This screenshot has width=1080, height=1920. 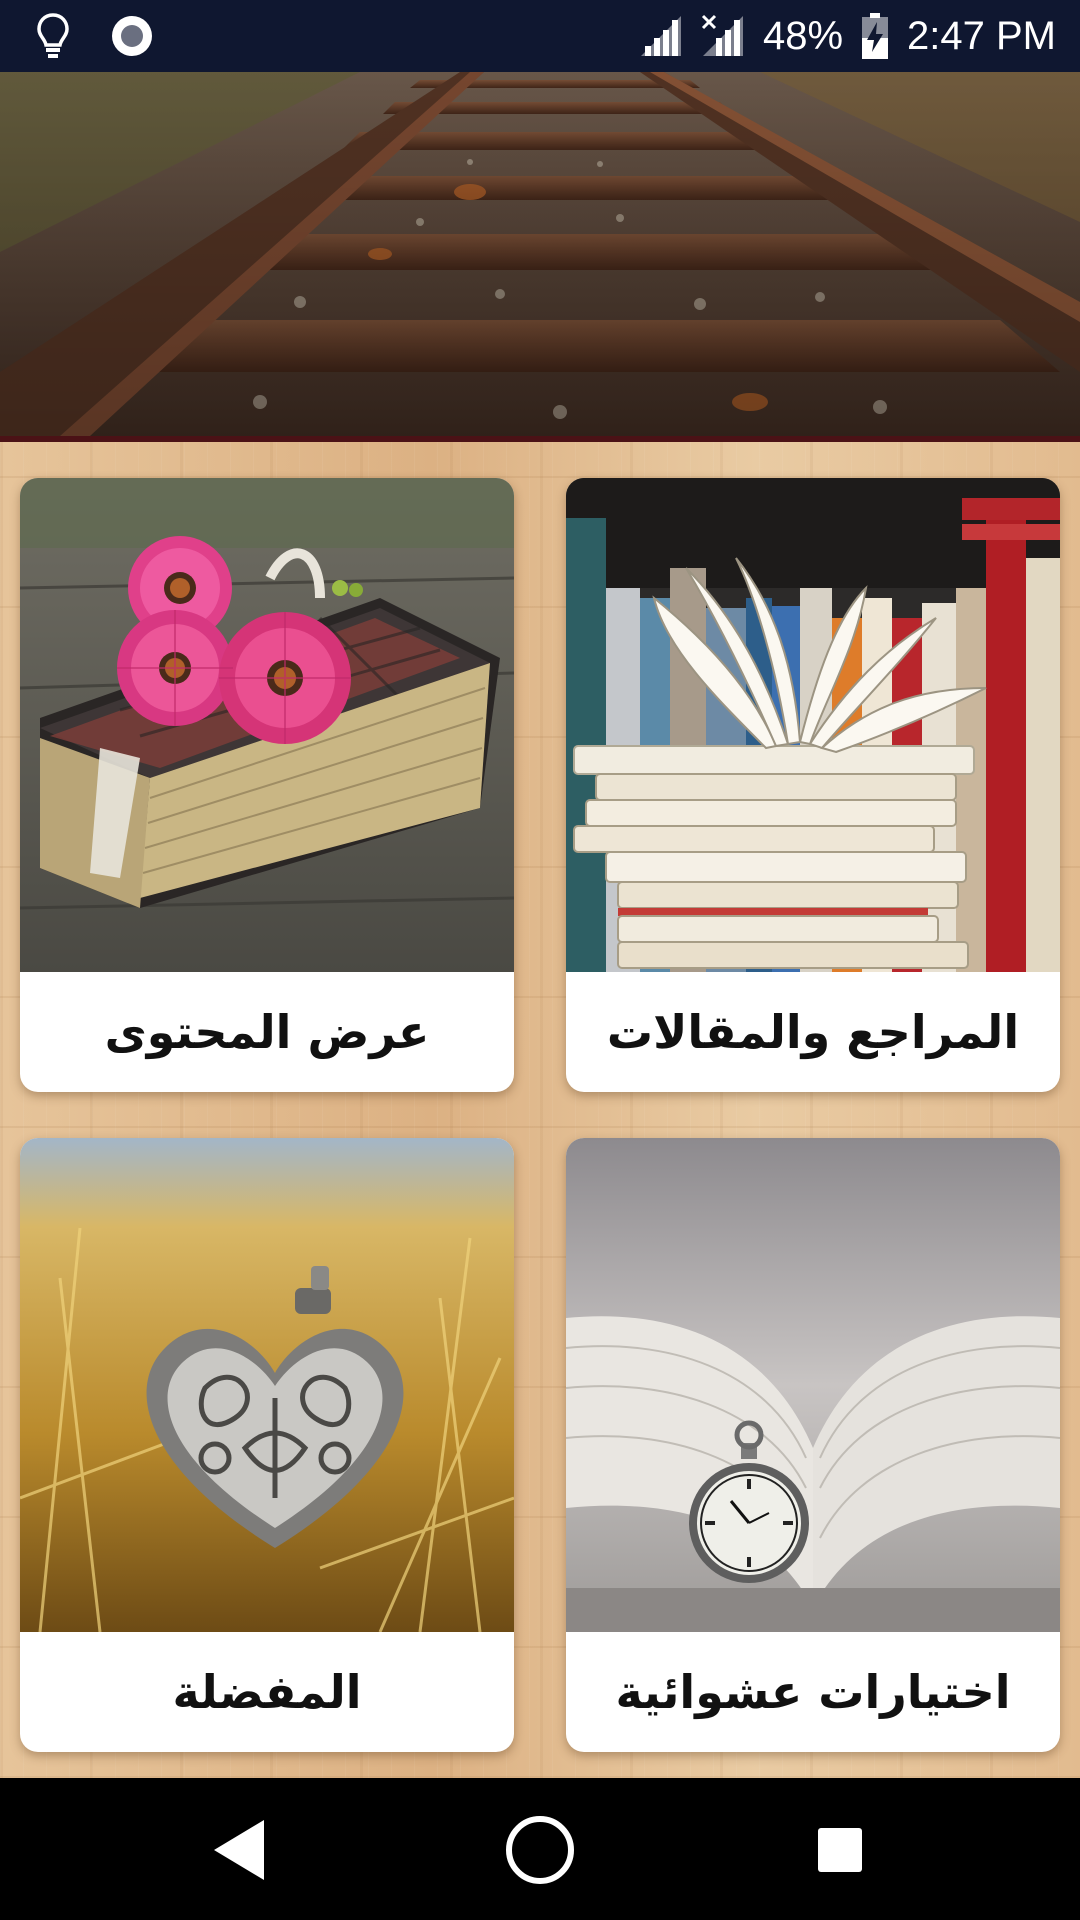 I want to click on random-picks-card: اختيارات عشوائية, so click(x=813, y=1445).